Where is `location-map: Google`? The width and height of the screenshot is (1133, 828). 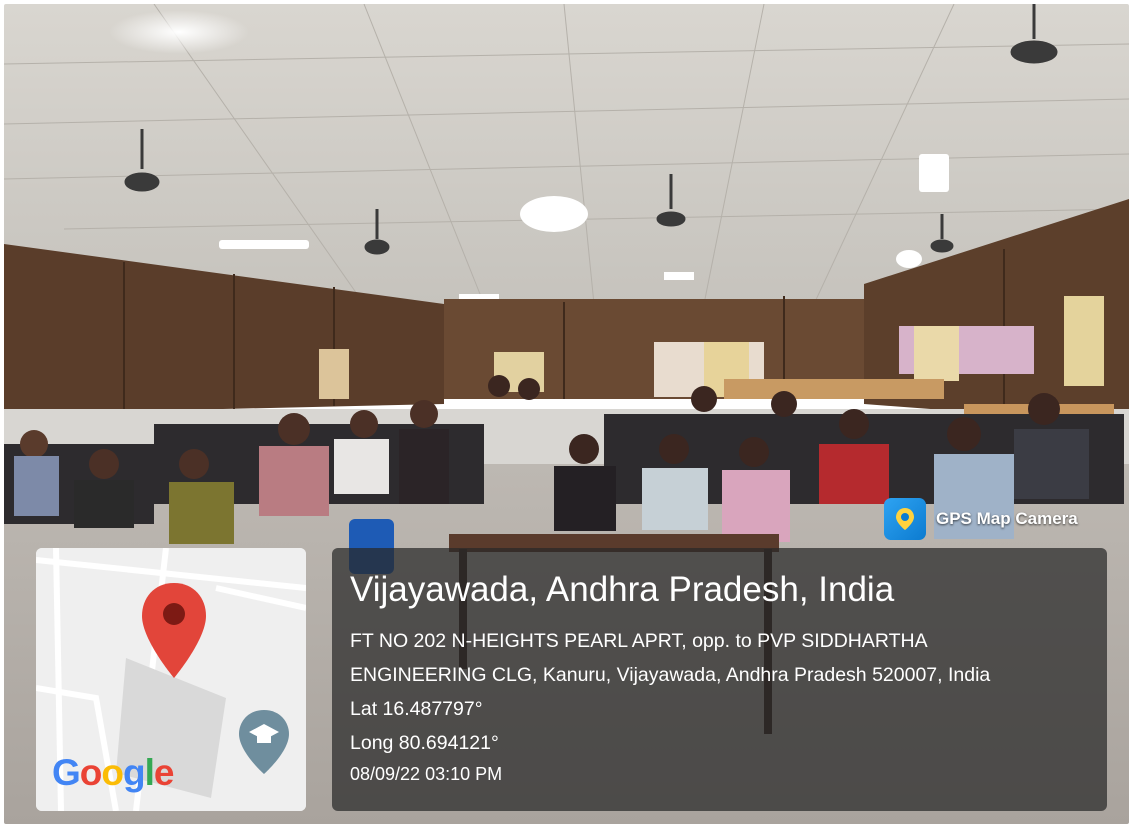 location-map: Google is located at coordinates (171, 679).